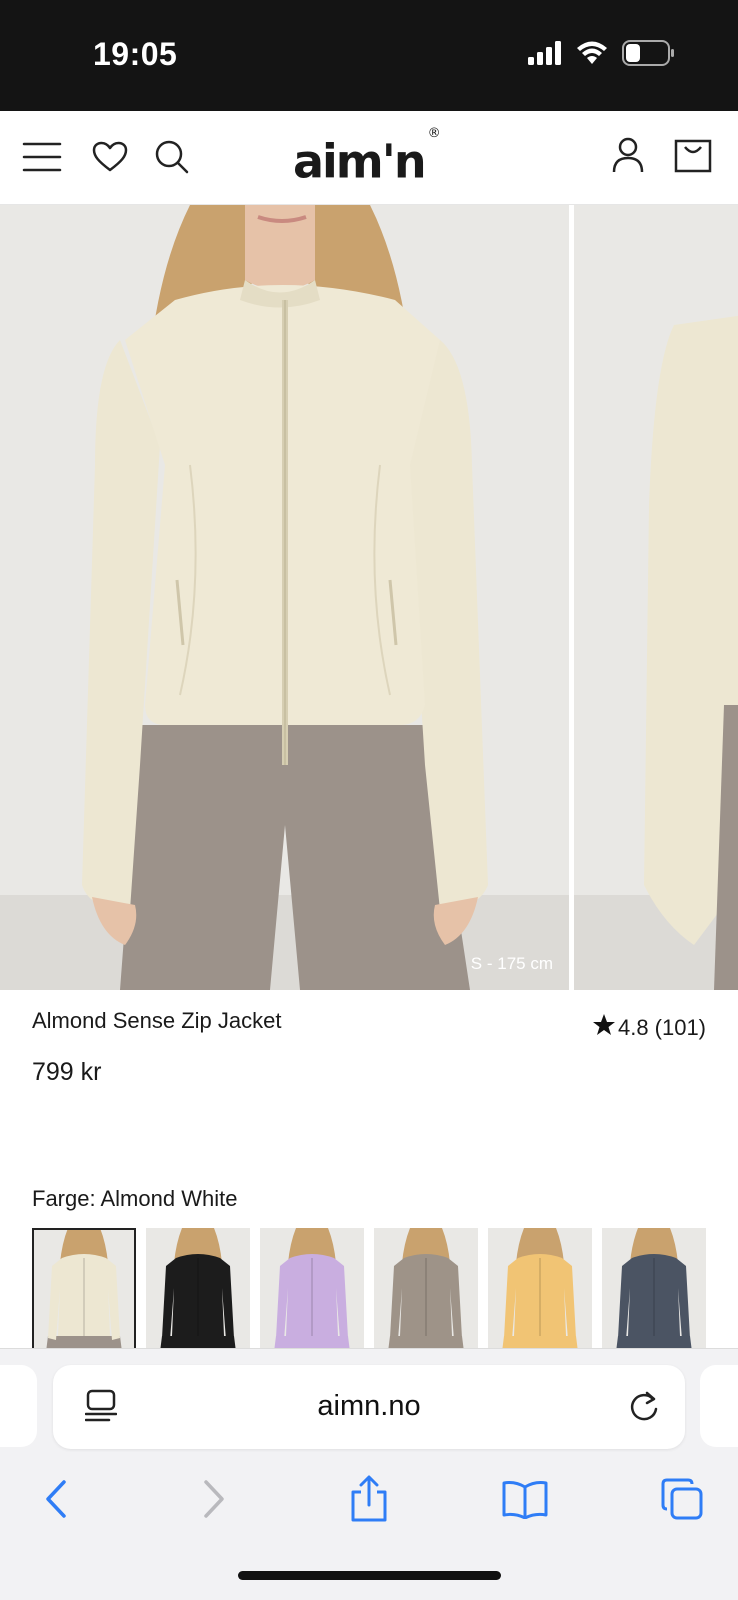 The image size is (738, 1600). What do you see at coordinates (656, 597) in the screenshot?
I see `product-image-next` at bounding box center [656, 597].